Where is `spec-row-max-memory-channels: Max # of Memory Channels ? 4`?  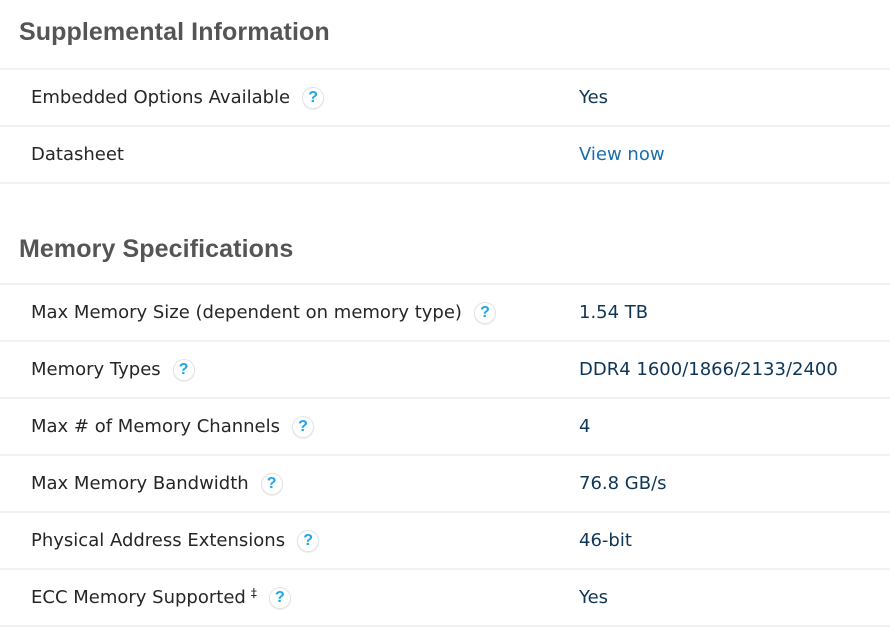
spec-row-max-memory-channels: Max # of Memory Channels ? 4 is located at coordinates (445, 427).